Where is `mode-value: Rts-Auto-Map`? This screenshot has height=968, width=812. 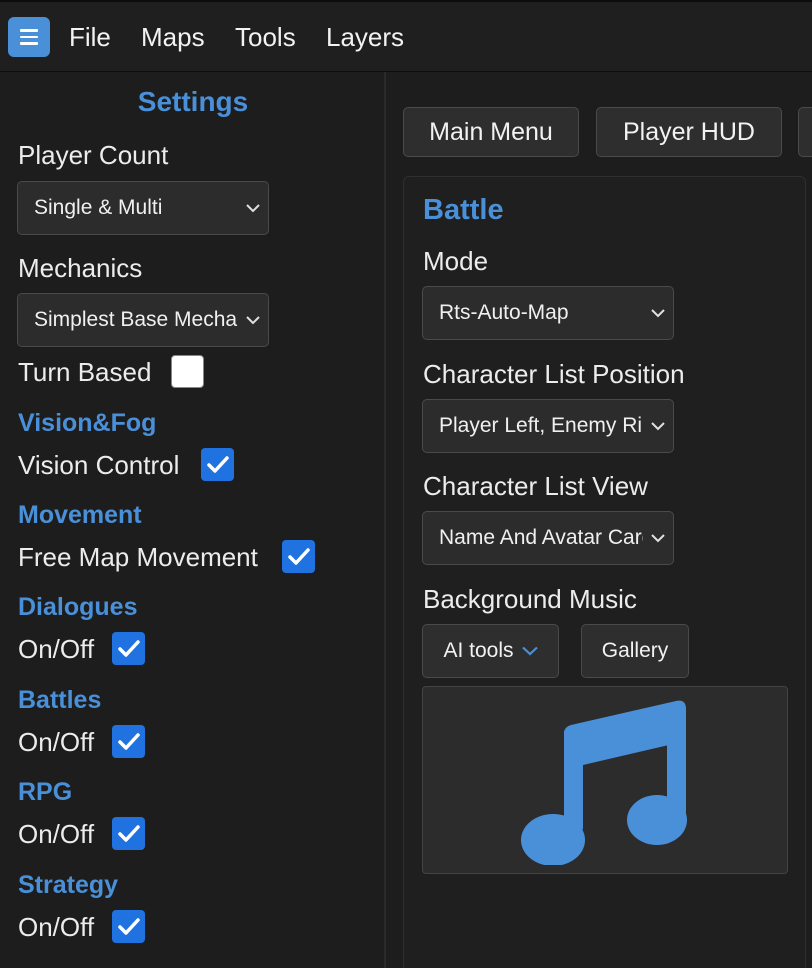 mode-value: Rts-Auto-Map is located at coordinates (504, 312).